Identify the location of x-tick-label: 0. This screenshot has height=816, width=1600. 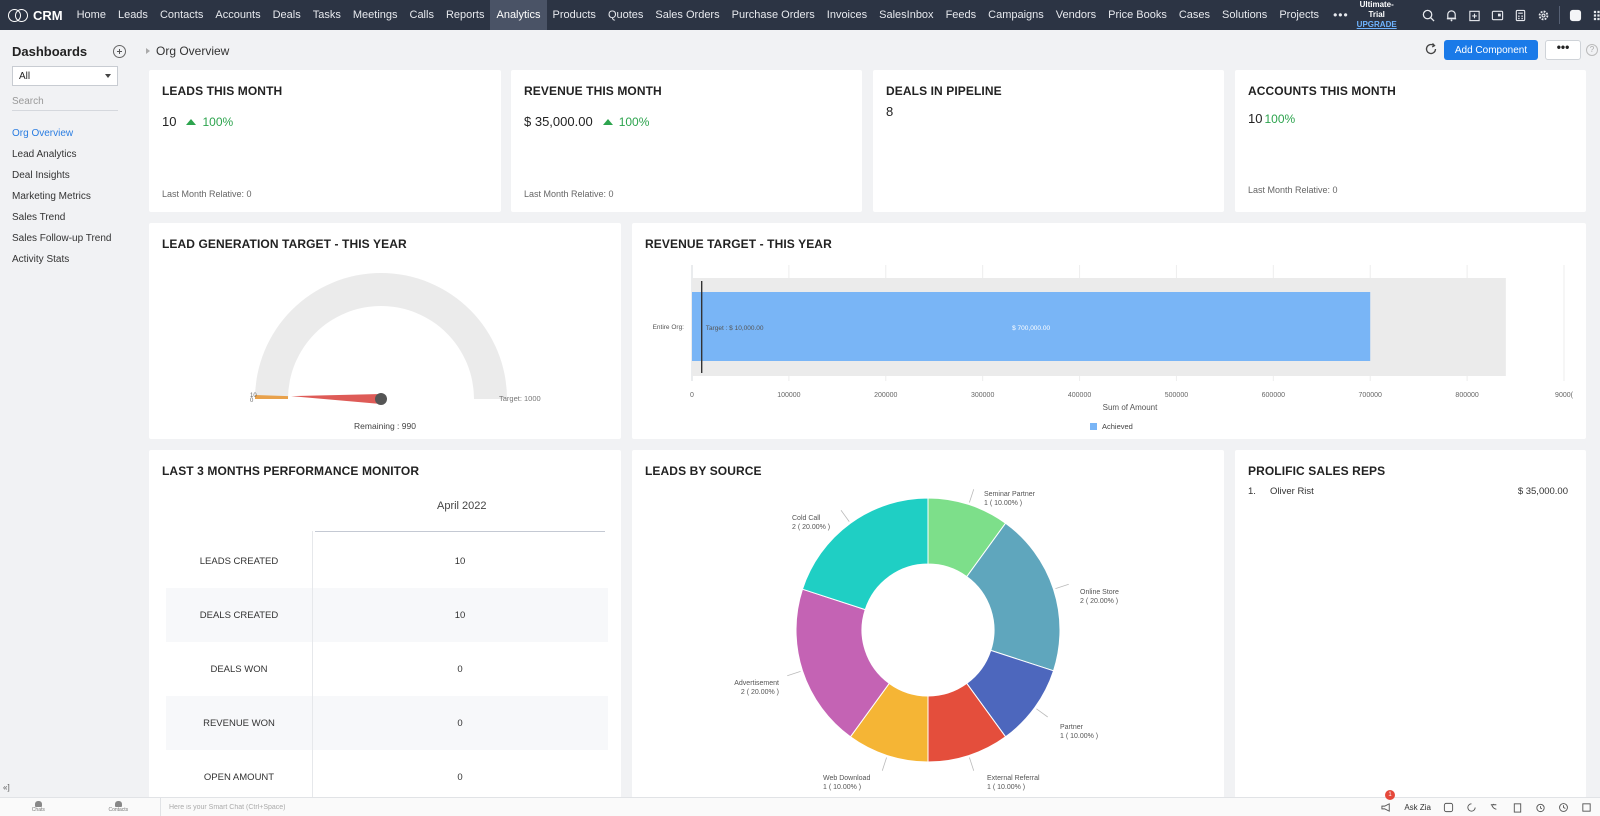
(692, 395).